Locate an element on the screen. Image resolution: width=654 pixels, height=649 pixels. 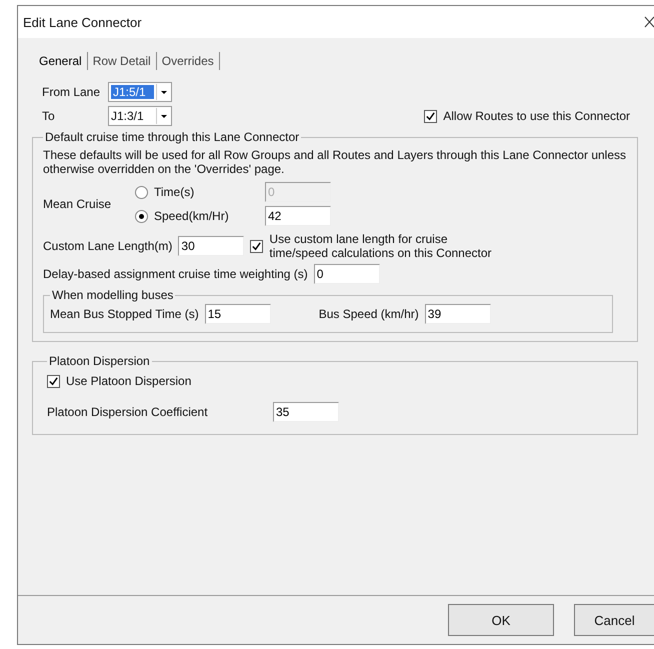
radio-button is located at coordinates (141, 216).